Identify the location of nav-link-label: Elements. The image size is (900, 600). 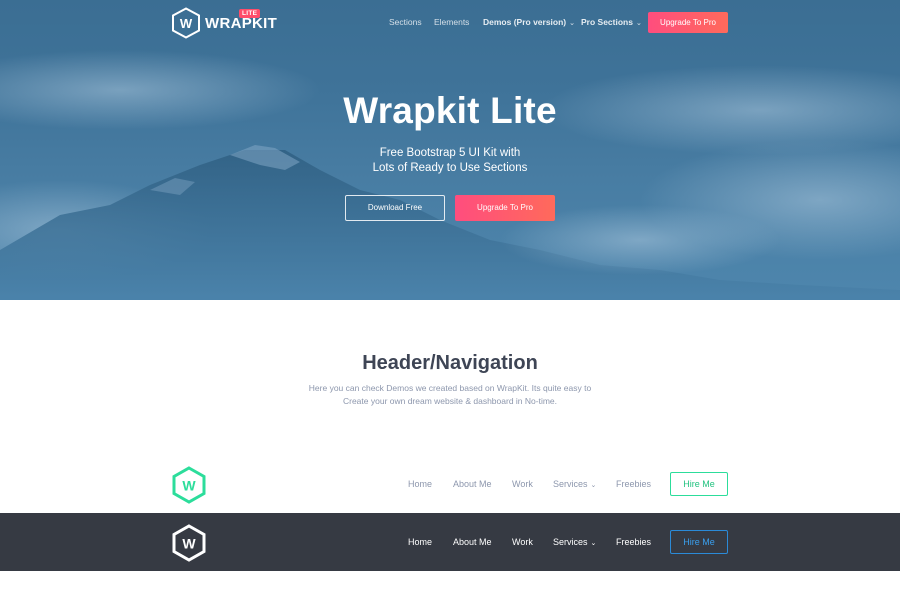
(452, 22).